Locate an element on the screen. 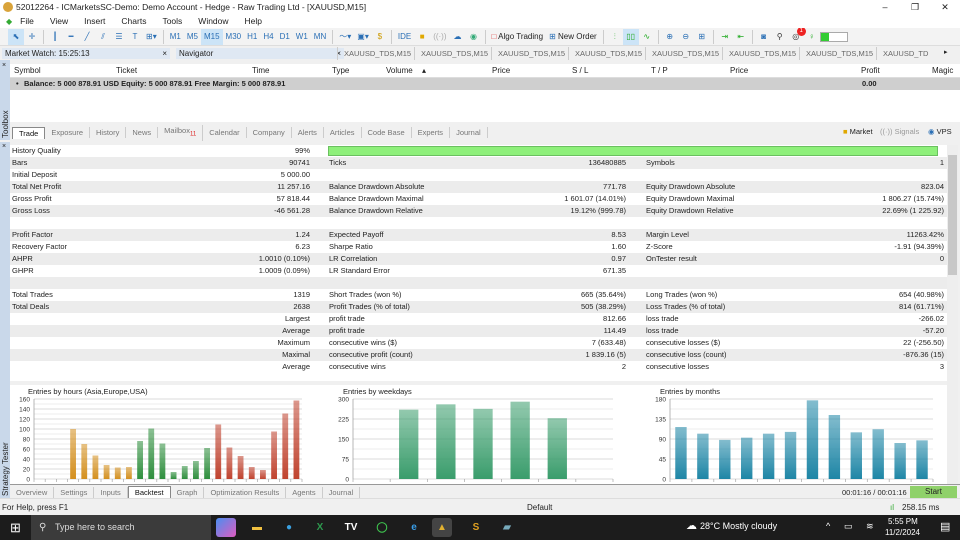  new-order-button: ⊞ New Order is located at coordinates (573, 37).